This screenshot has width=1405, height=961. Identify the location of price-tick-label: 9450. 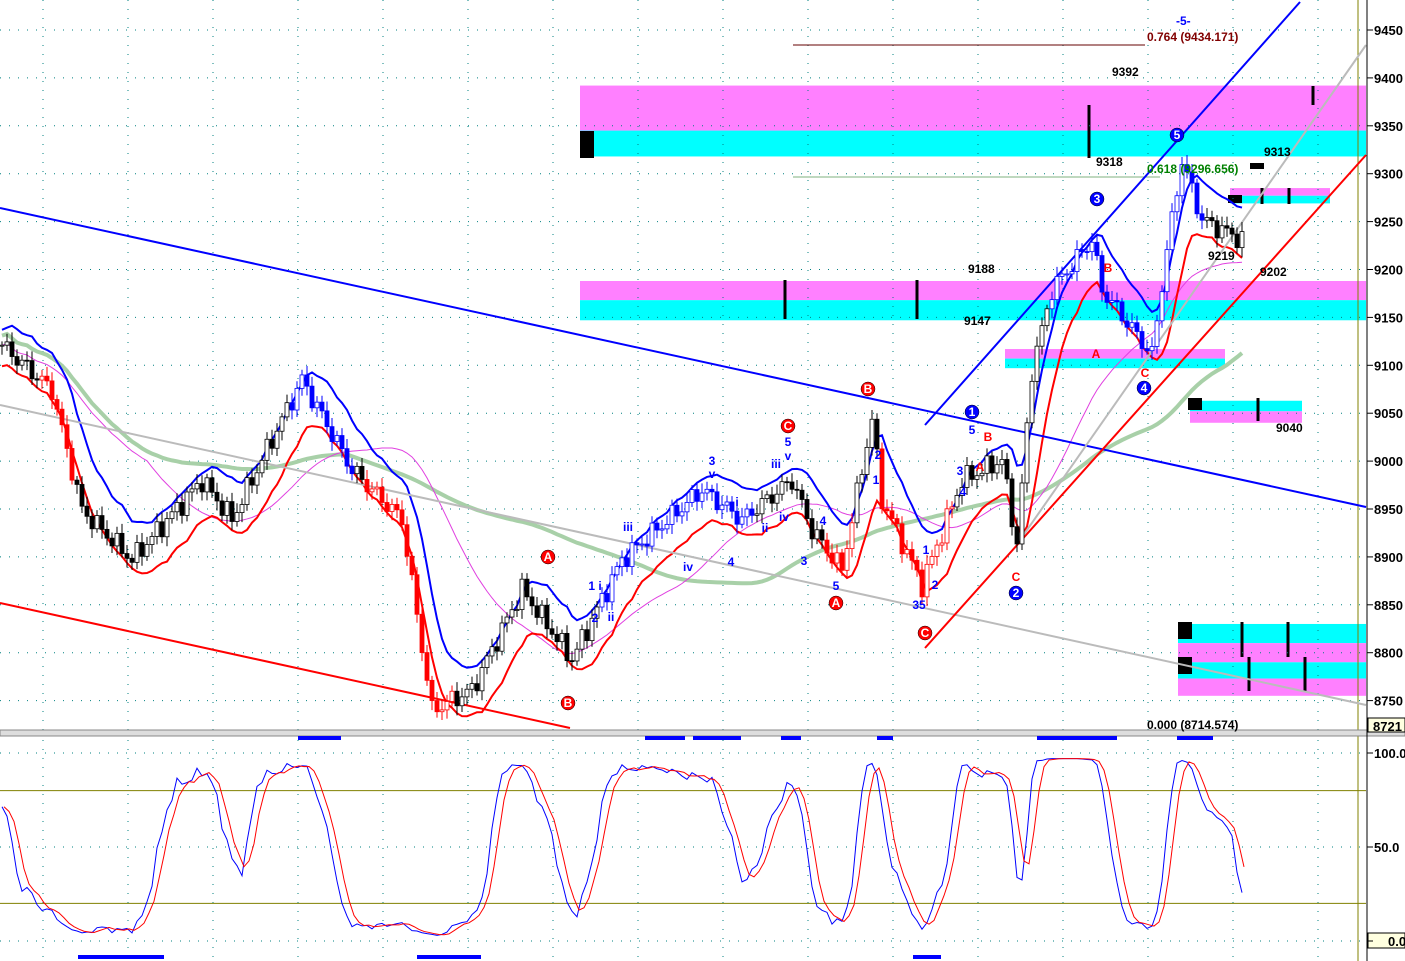
(1388, 30).